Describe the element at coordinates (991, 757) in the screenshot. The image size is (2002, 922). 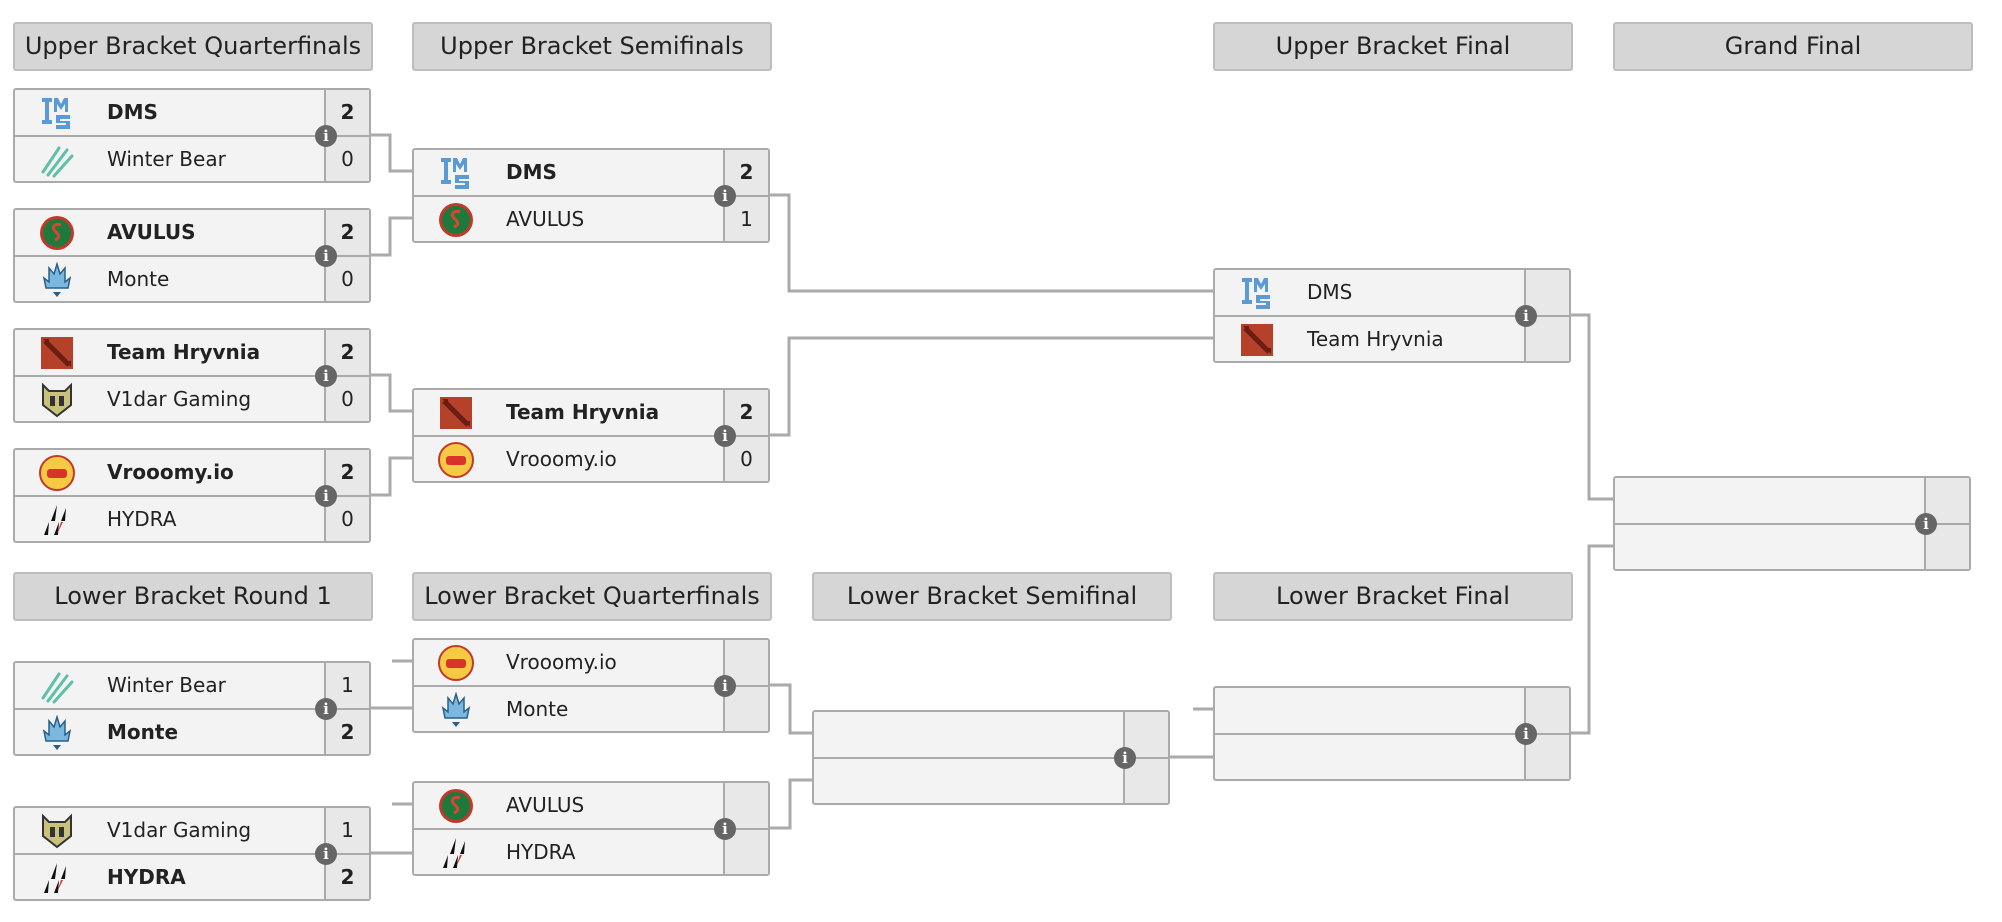
I see `match-lbsf: i` at that location.